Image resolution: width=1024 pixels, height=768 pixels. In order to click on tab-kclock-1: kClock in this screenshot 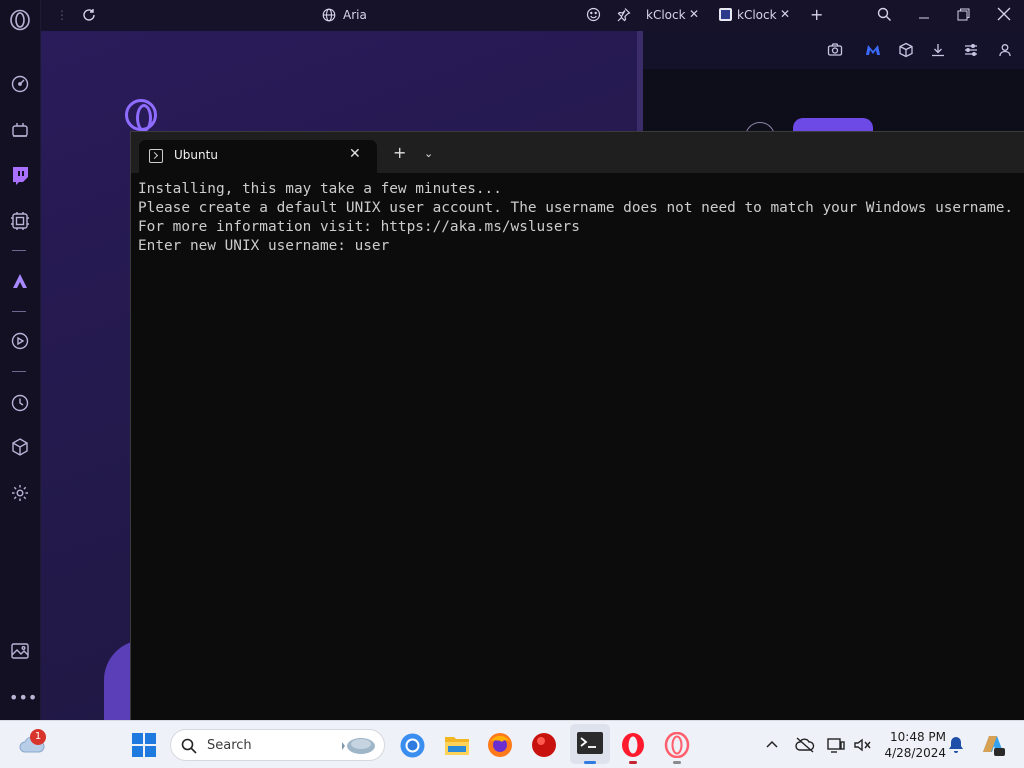, I will do `click(666, 15)`.